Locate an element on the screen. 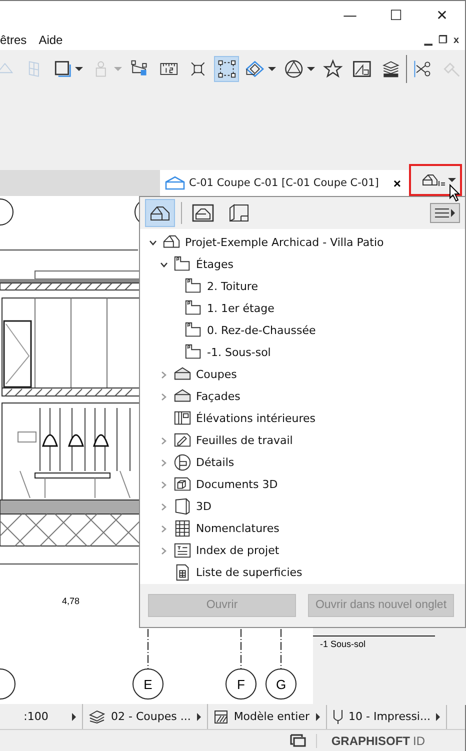 The width and height of the screenshot is (466, 751). tree-item: Documents 3D is located at coordinates (302, 485).